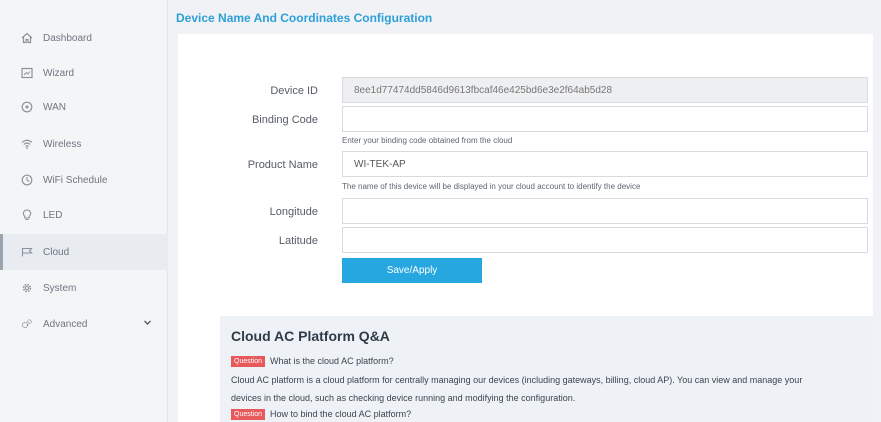 The height and width of the screenshot is (422, 881). Describe the element at coordinates (27, 107) in the screenshot. I see `wan-icon` at that location.